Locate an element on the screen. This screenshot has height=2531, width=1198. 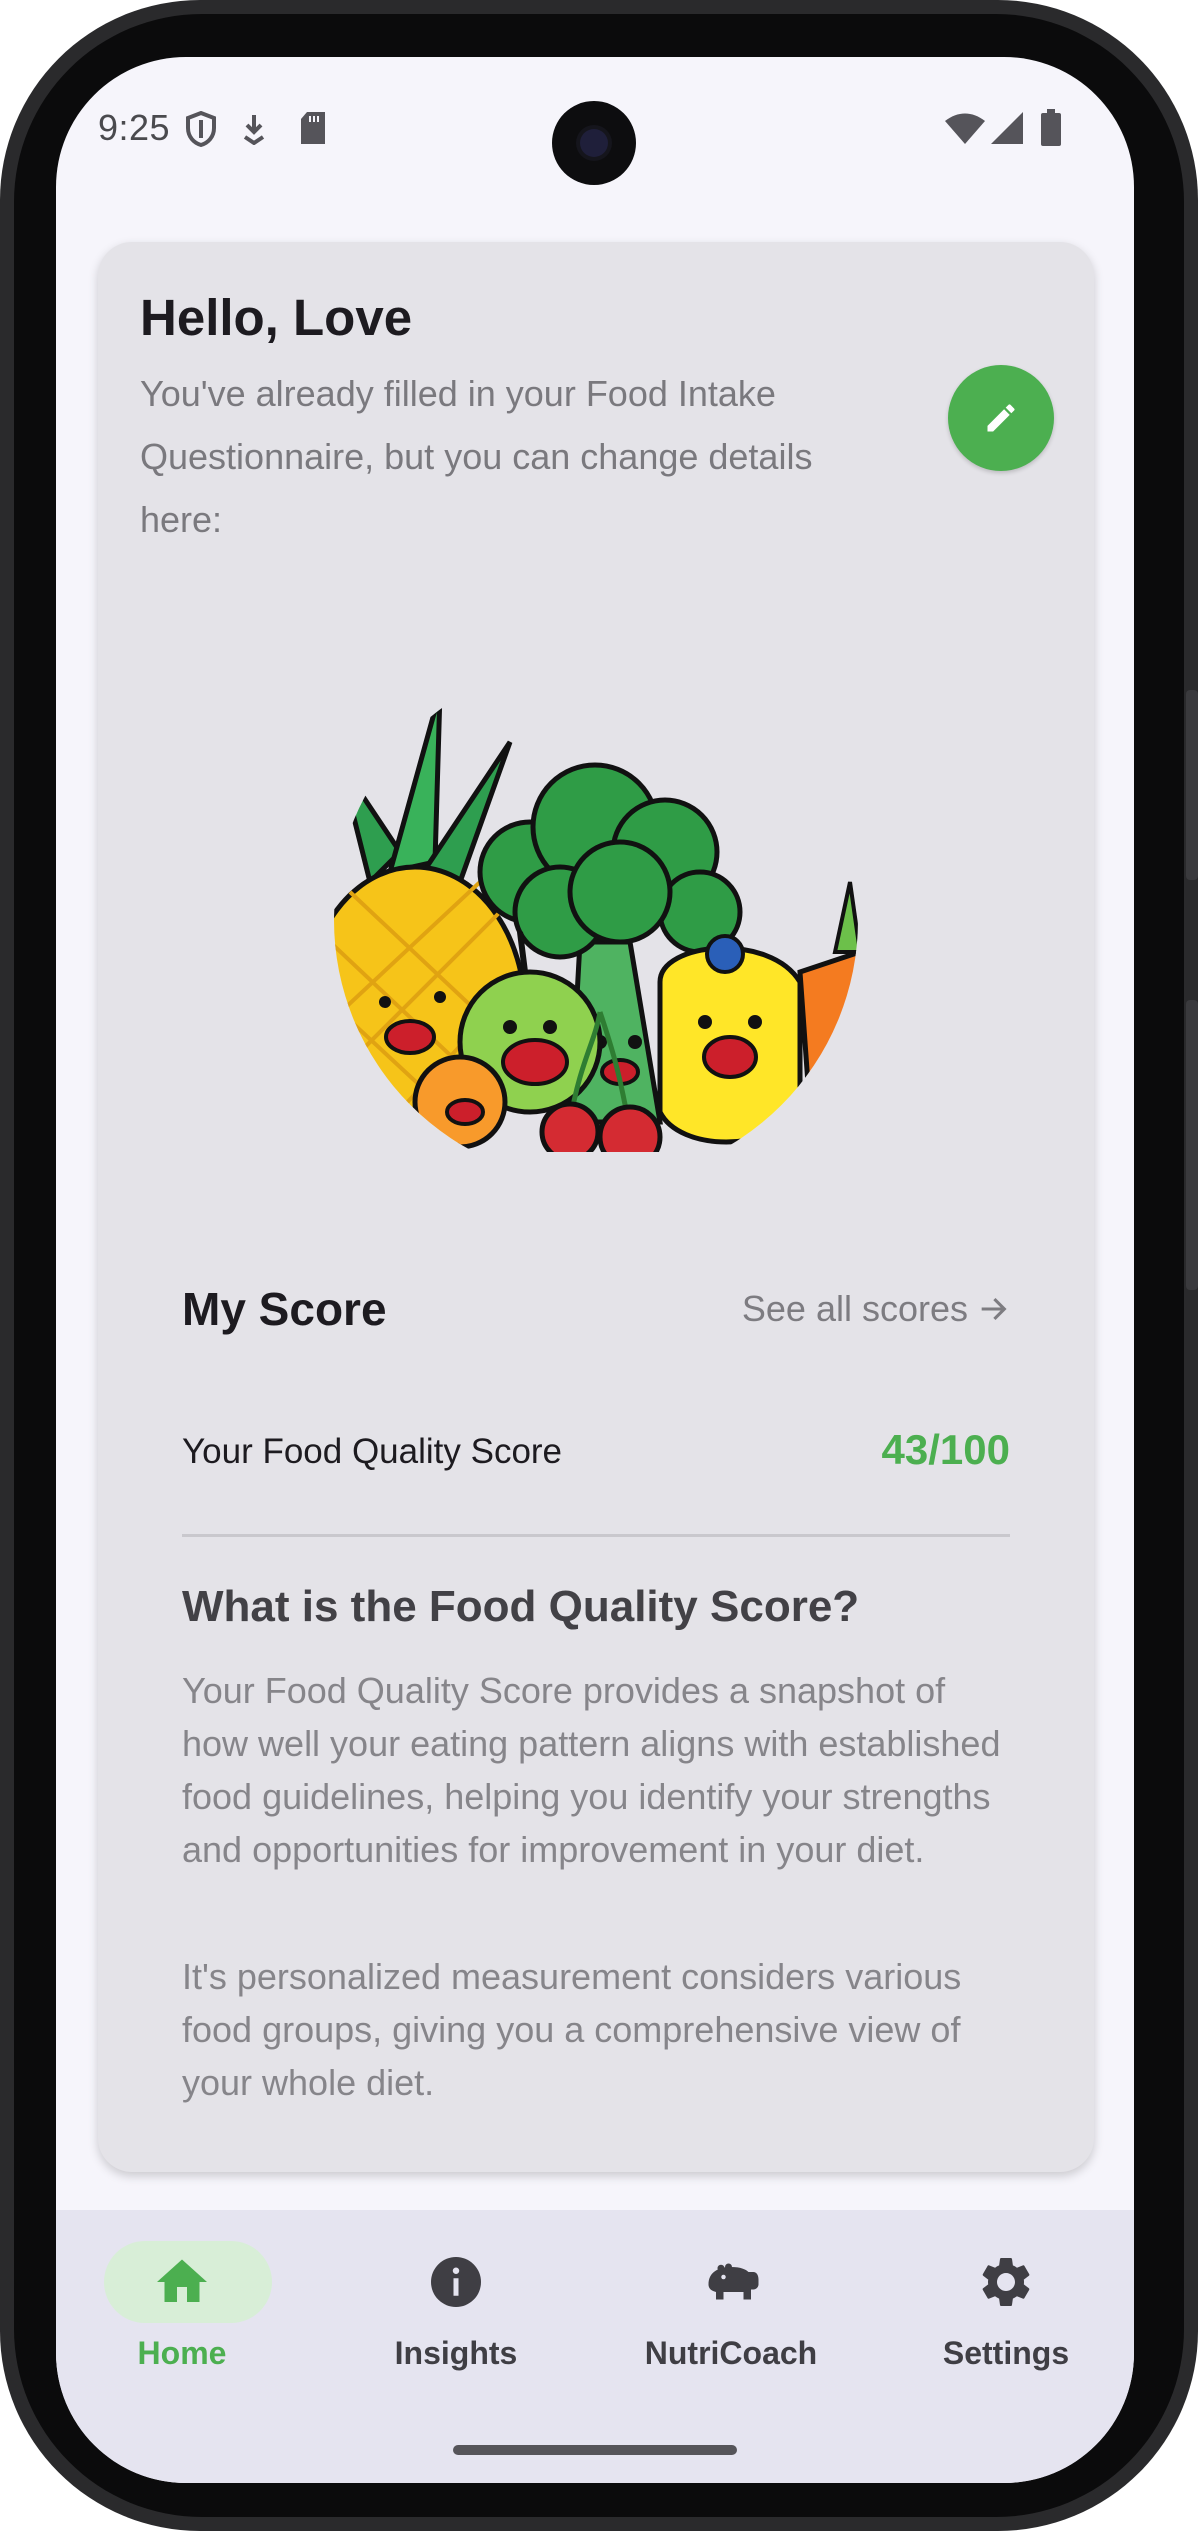
sd-card-icon is located at coordinates (313, 130).